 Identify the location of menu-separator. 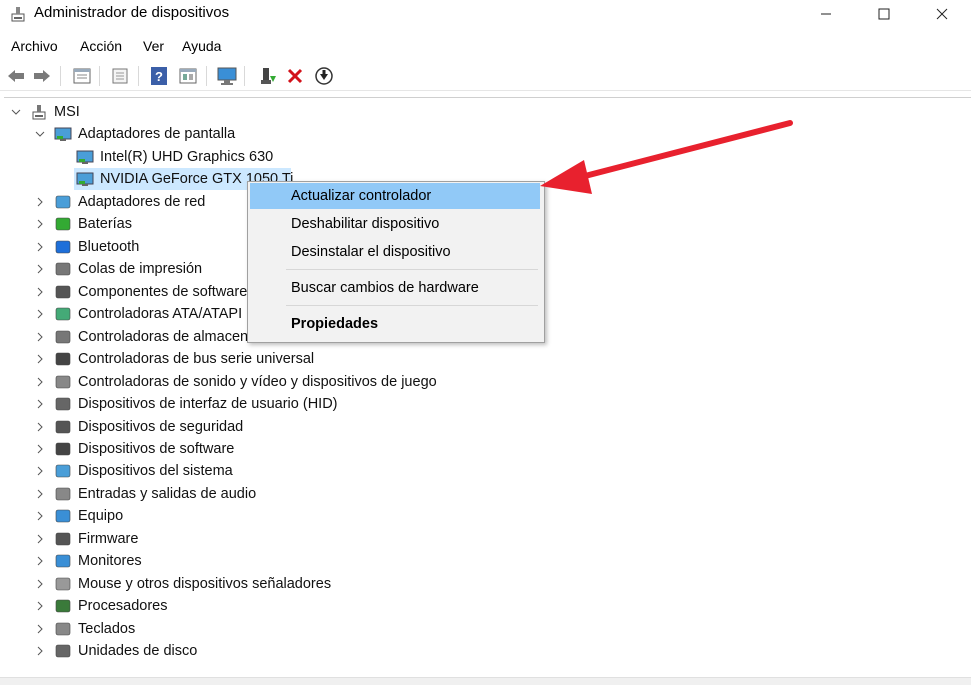
(412, 305).